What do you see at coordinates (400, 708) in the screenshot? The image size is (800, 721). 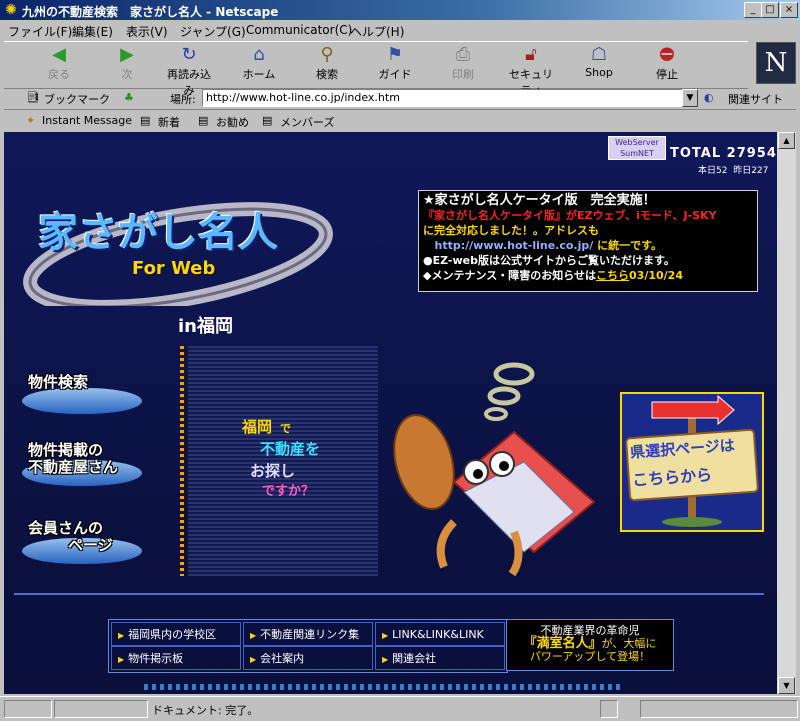 I see `status-bar: ドキュメント: 完了。` at bounding box center [400, 708].